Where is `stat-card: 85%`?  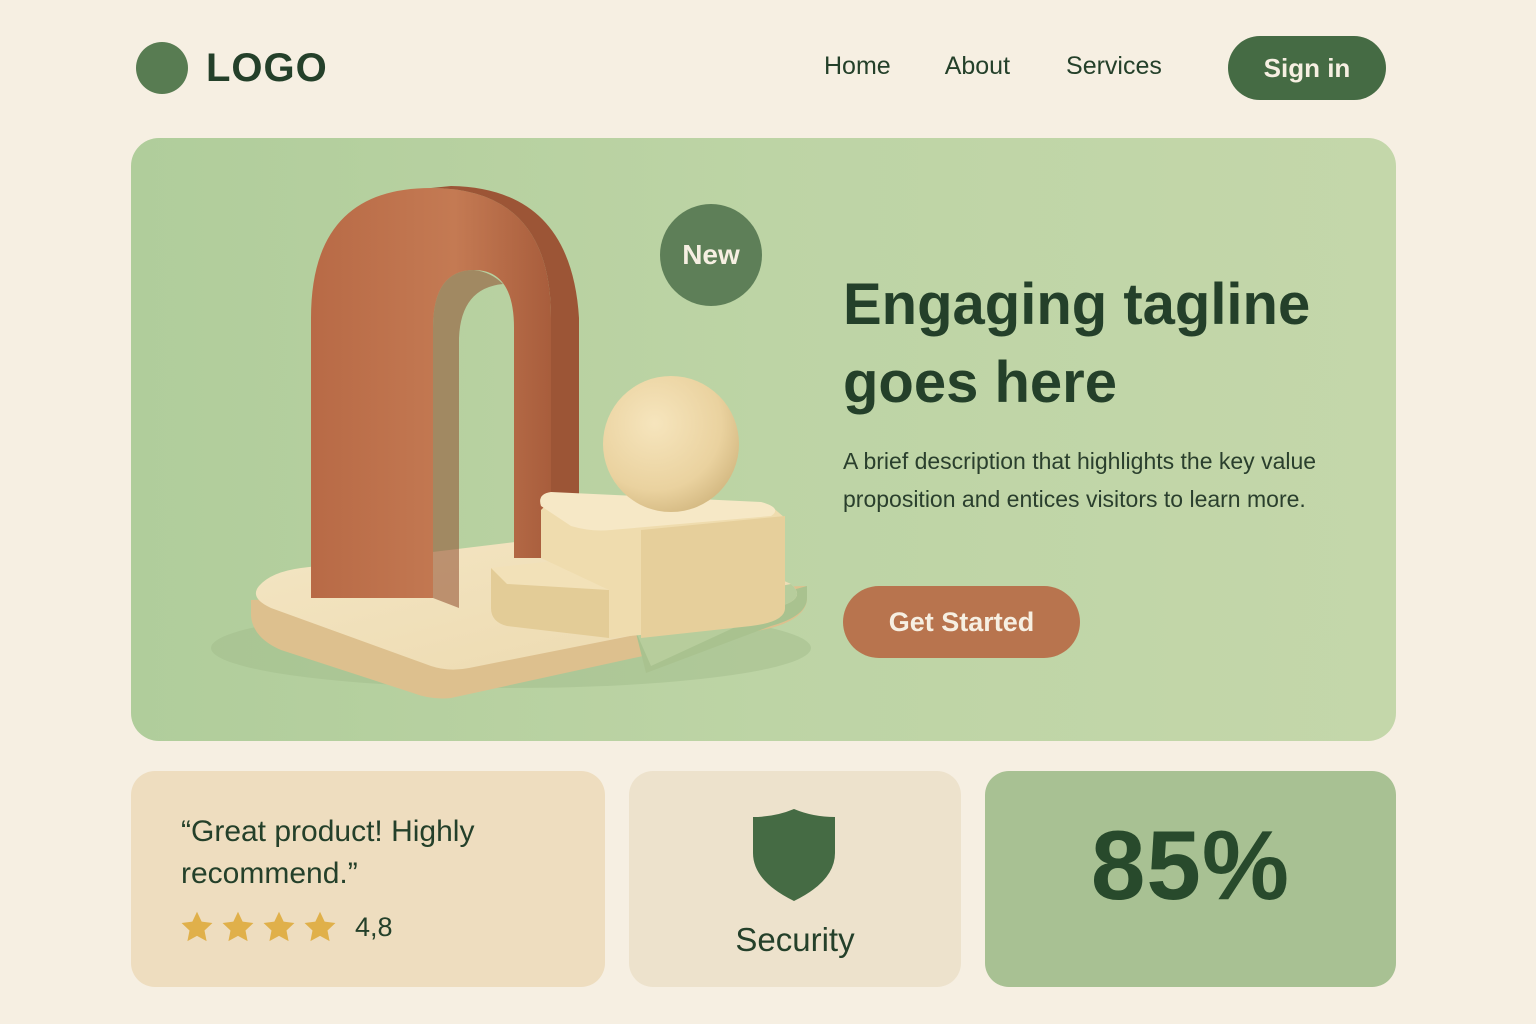
stat-card: 85% is located at coordinates (1190, 879).